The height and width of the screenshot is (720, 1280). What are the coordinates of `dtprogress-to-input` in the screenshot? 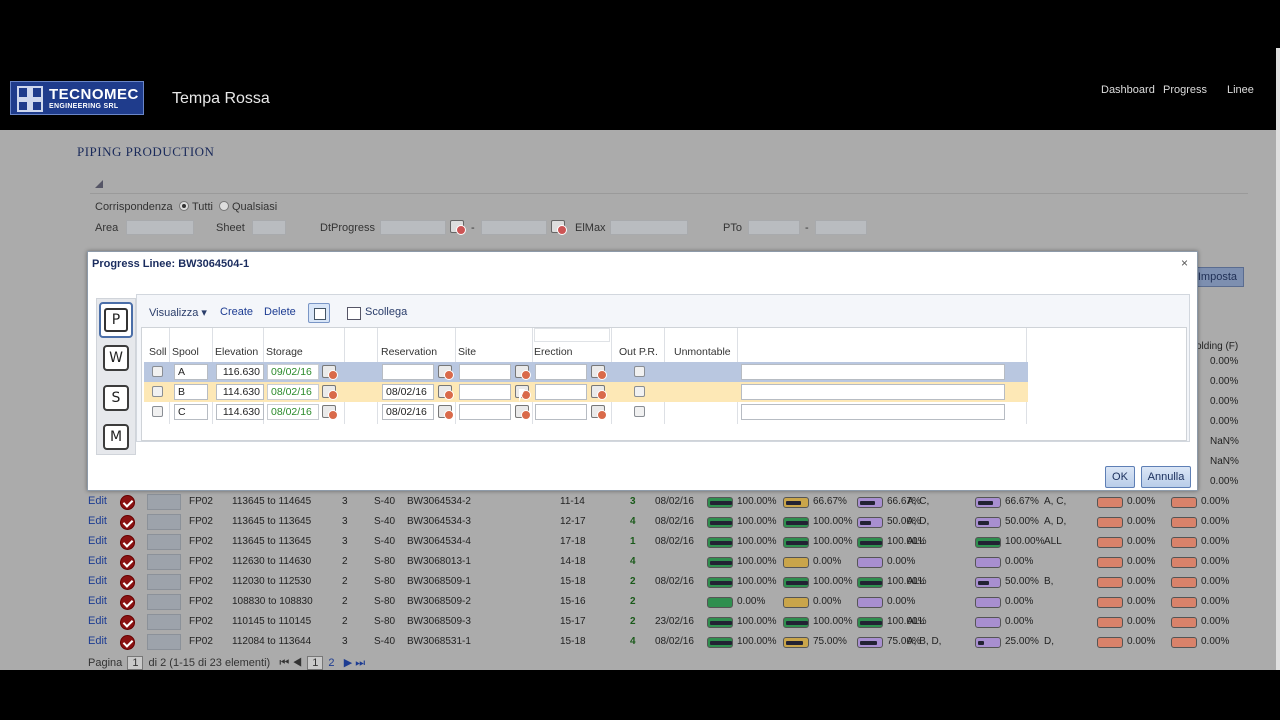 It's located at (514, 227).